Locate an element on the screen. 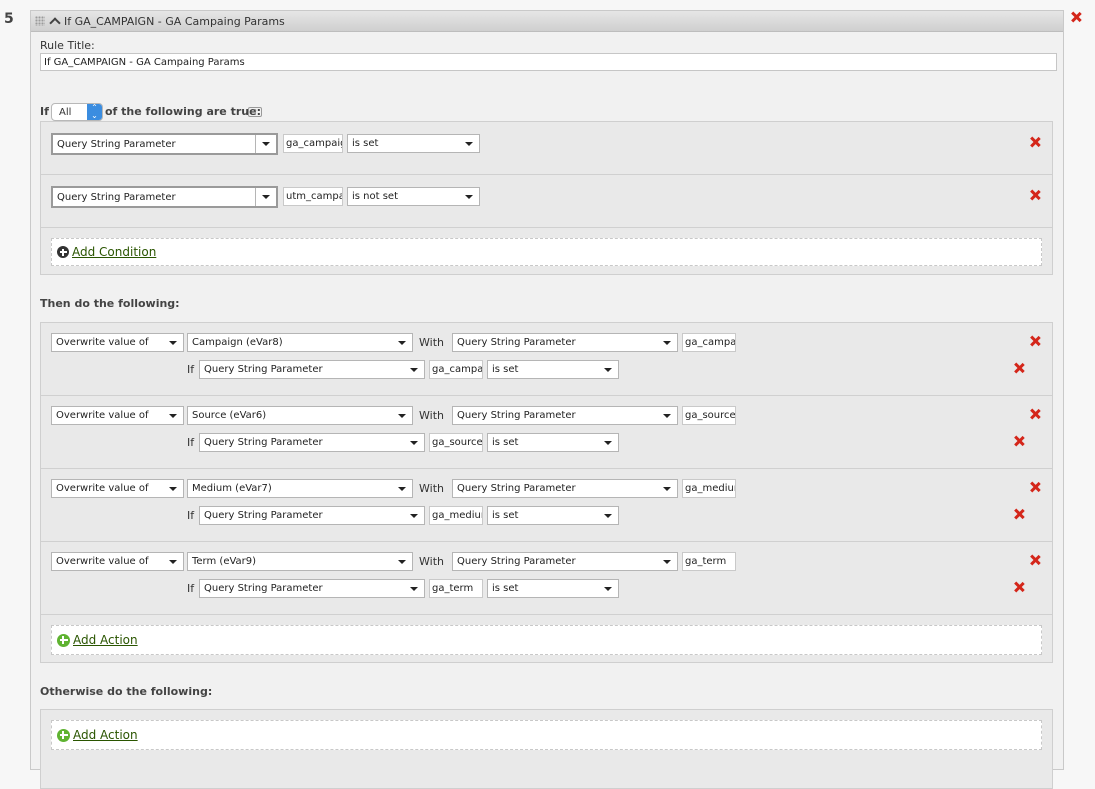  rule-header: If GA_CAMPAIGN - GA Campaing Params is located at coordinates (547, 21).